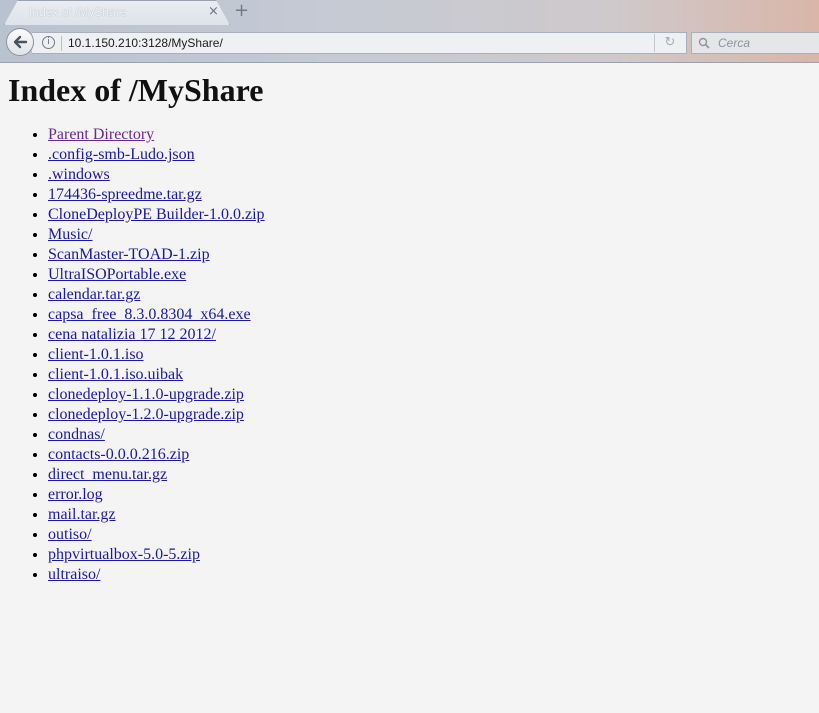 The height and width of the screenshot is (713, 819). I want to click on file-link: clonedeploy-1.2.0-upgrade.zip, so click(146, 414).